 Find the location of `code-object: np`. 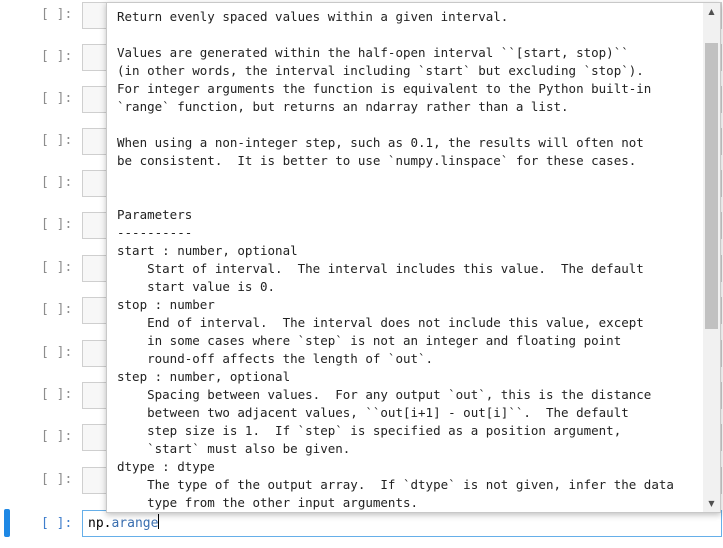

code-object: np is located at coordinates (96, 523).